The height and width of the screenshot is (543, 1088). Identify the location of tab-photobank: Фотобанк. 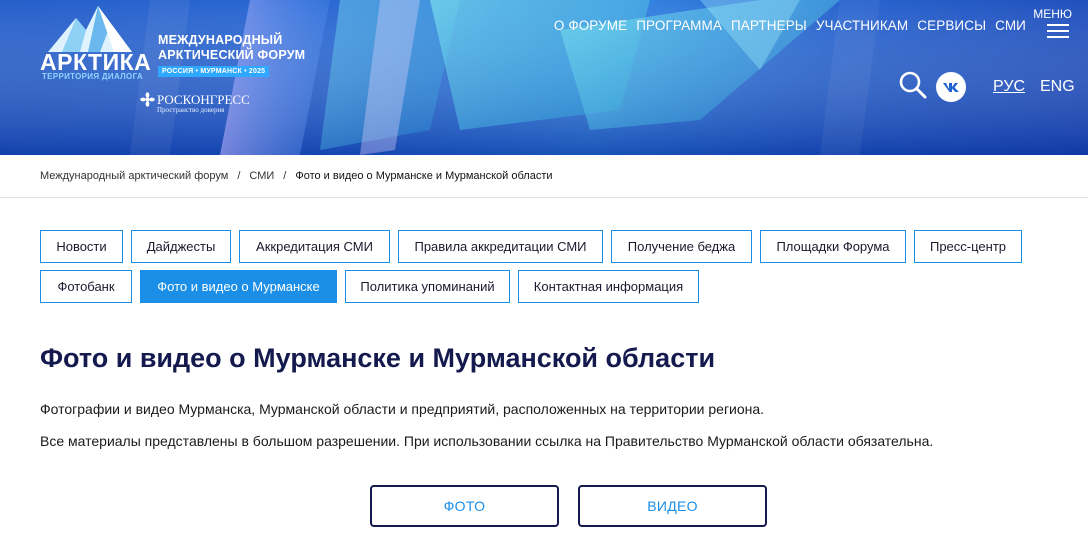
(86, 286).